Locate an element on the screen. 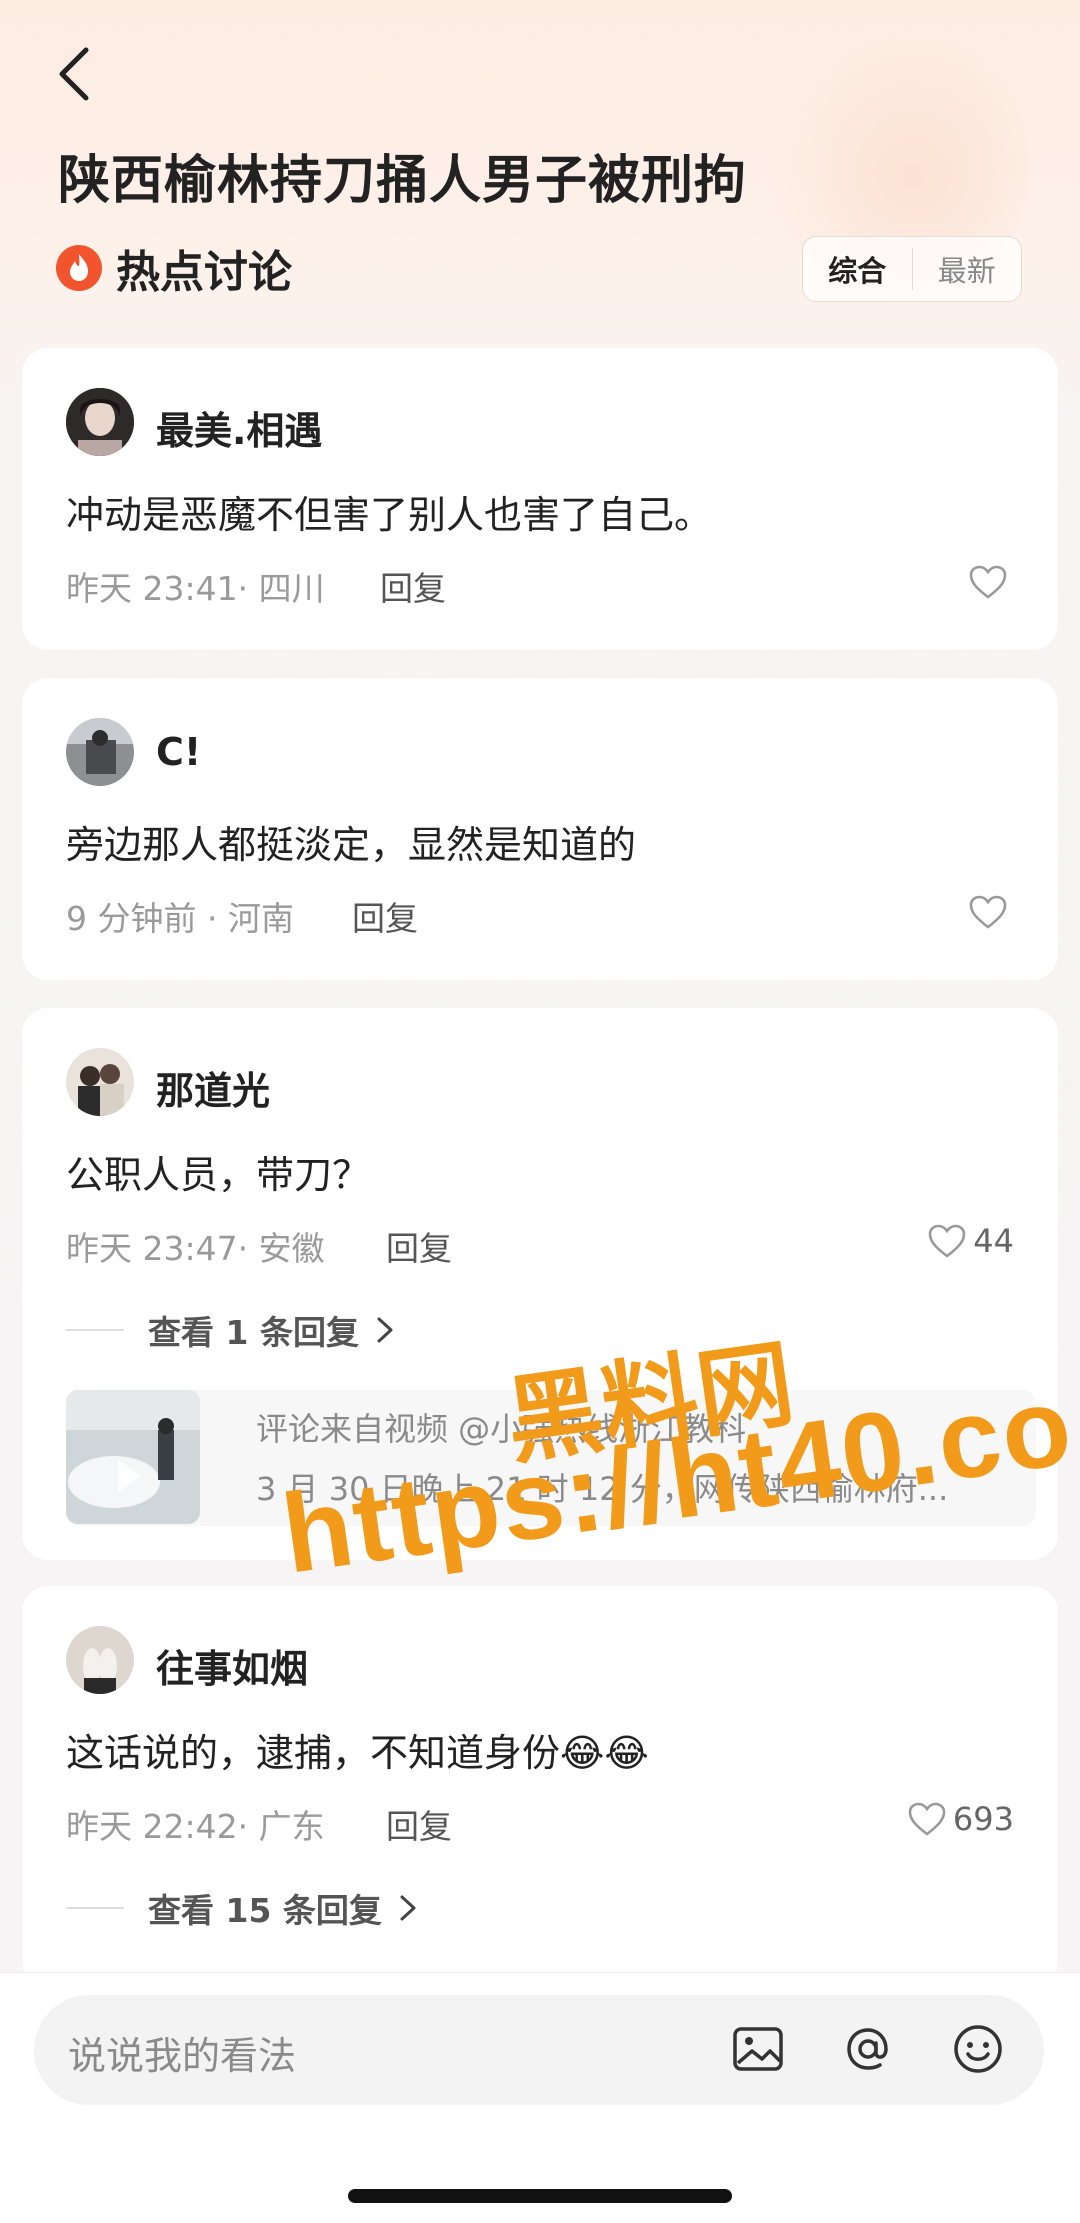  comment-username: C! is located at coordinates (178, 752).